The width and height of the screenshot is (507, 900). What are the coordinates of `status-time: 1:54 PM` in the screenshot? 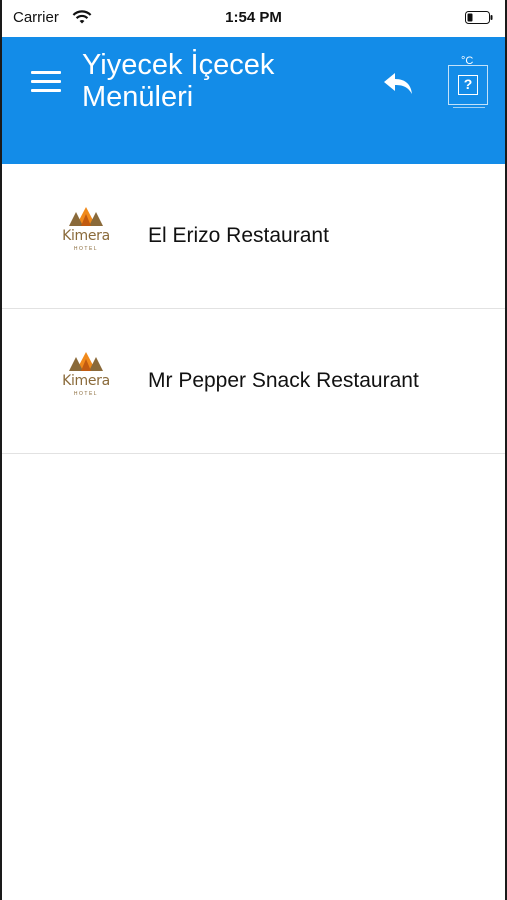 It's located at (253, 17).